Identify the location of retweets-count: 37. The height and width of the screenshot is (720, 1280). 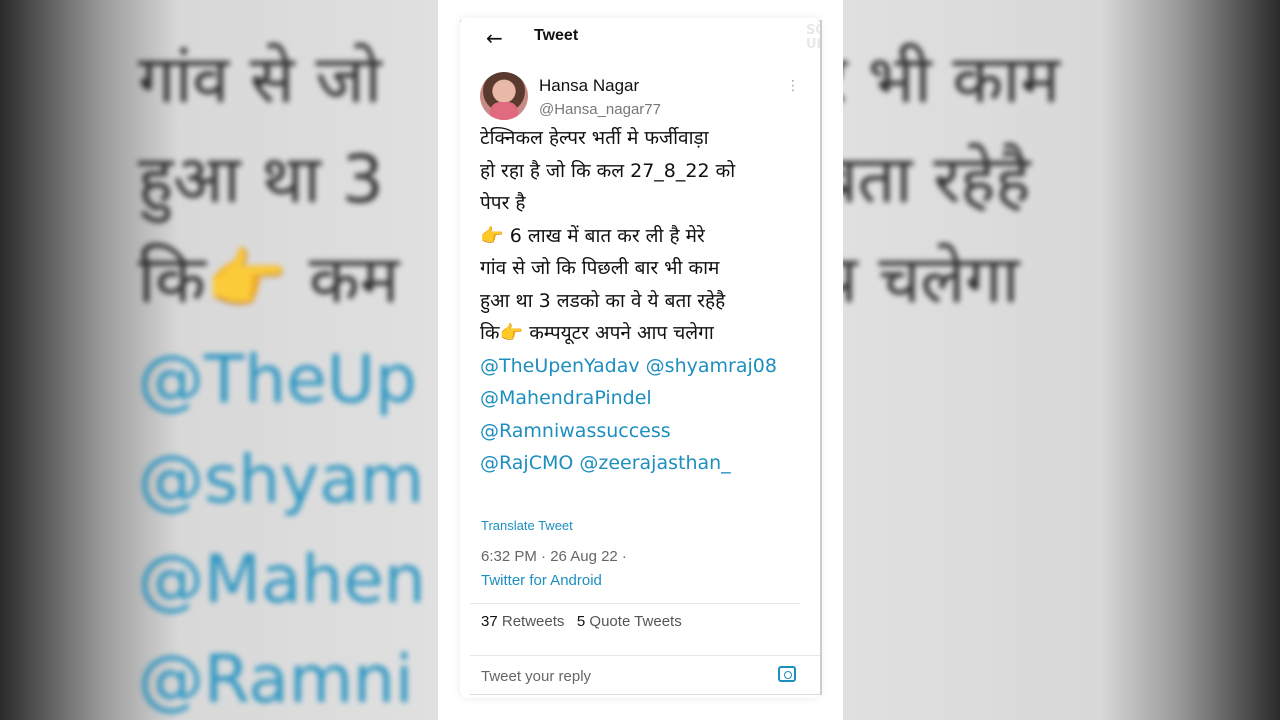
(489, 621).